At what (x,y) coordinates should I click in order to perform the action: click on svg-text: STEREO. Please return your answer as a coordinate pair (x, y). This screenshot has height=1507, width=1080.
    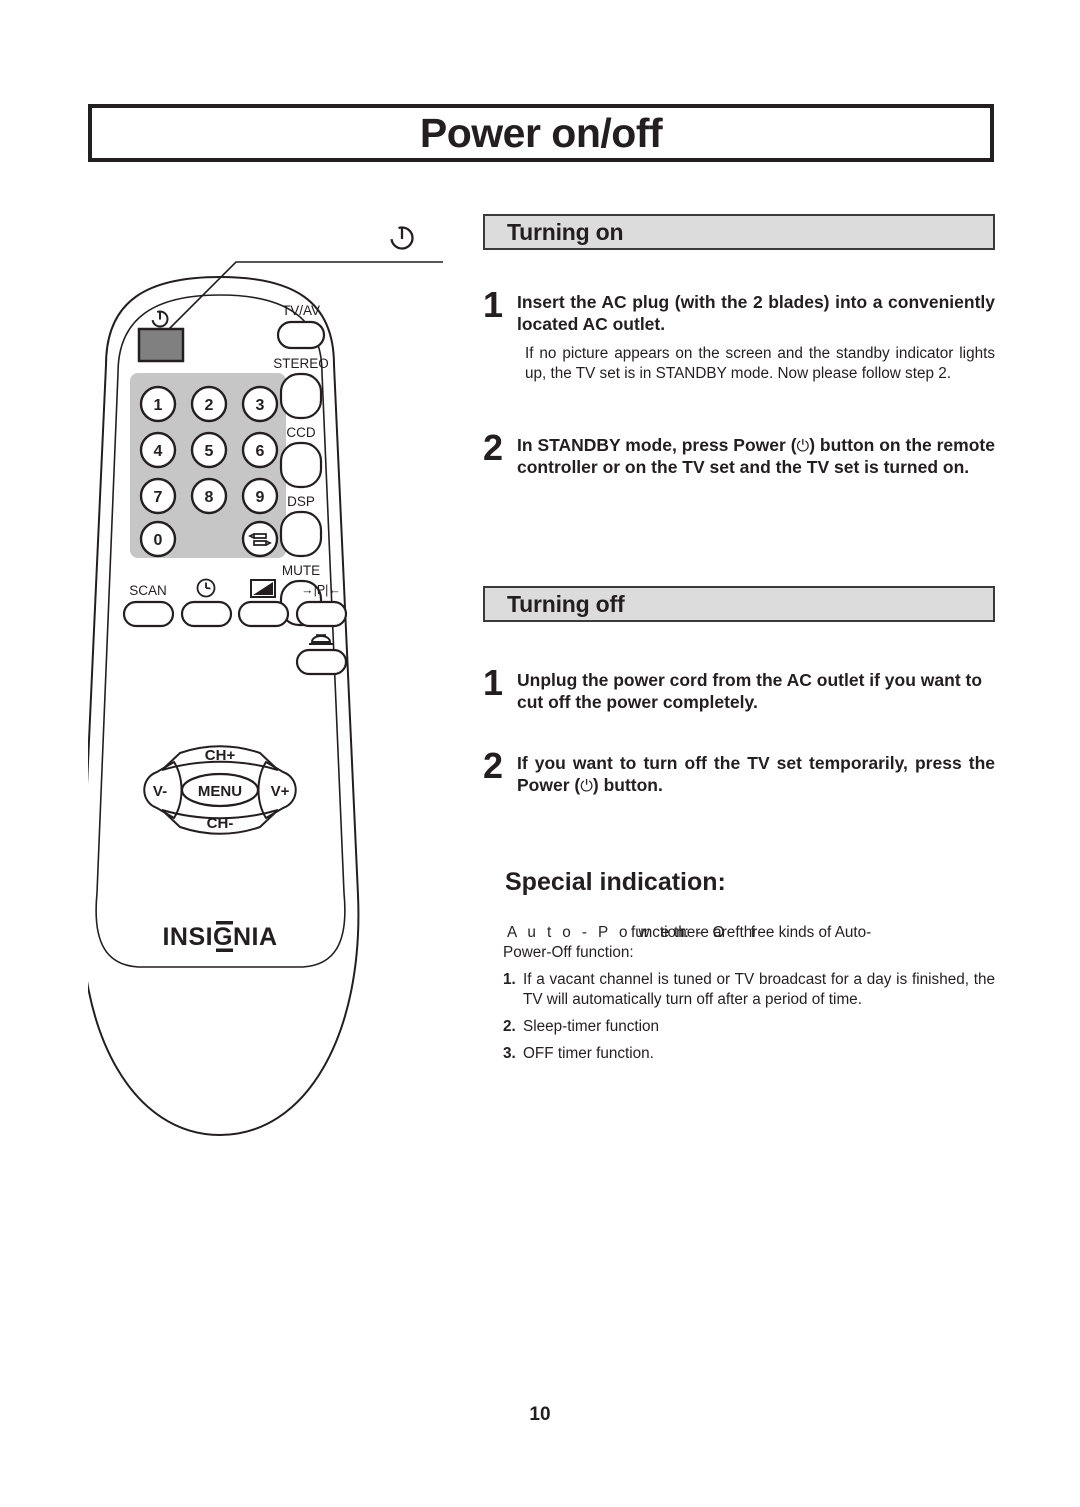
    Looking at the image, I should click on (301, 363).